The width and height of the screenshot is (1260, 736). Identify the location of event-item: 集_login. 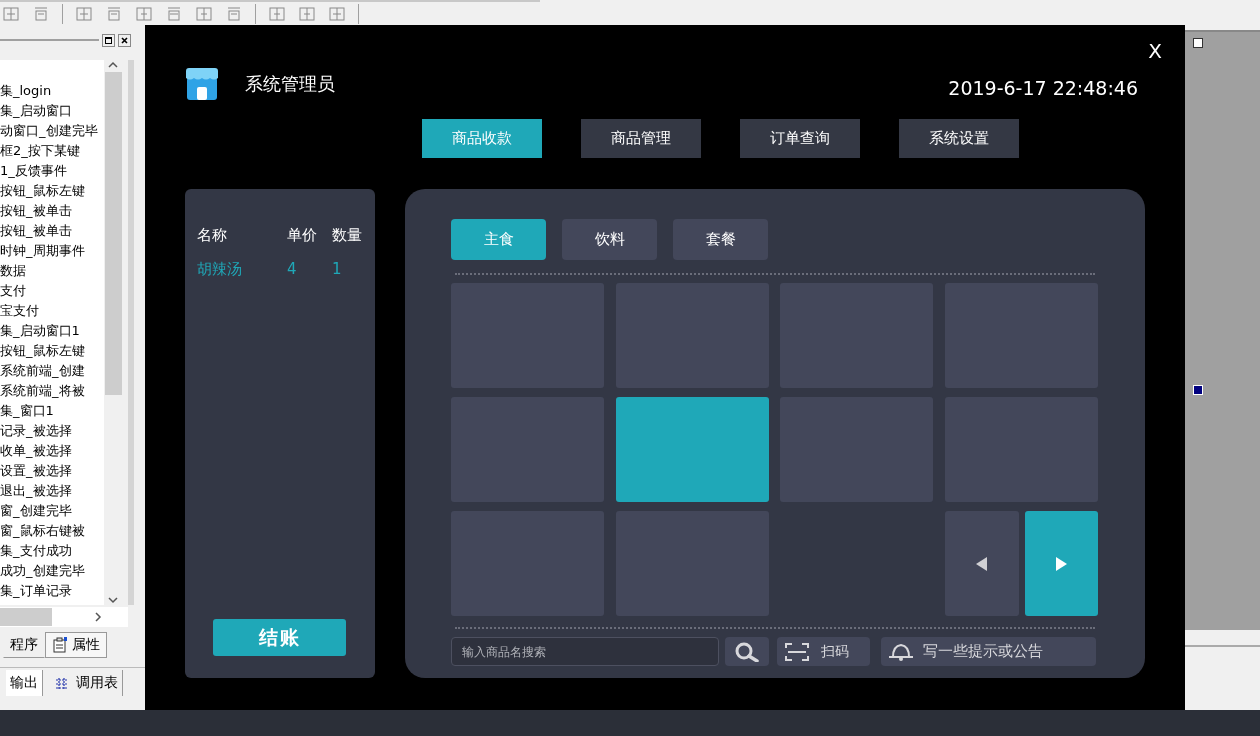
(26, 91).